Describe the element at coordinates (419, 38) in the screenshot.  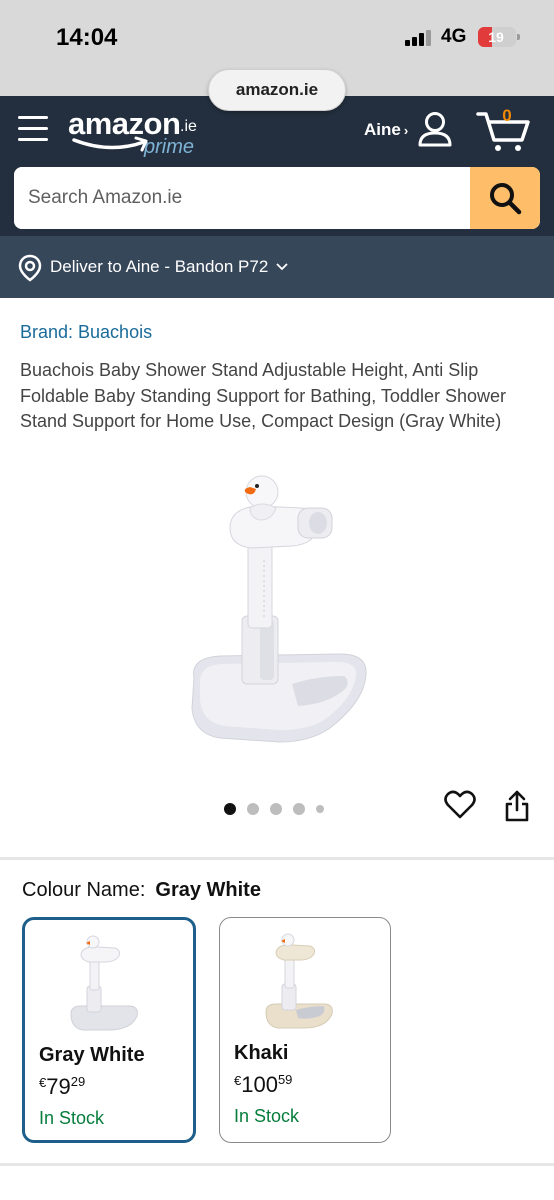
I see `signal-icon` at that location.